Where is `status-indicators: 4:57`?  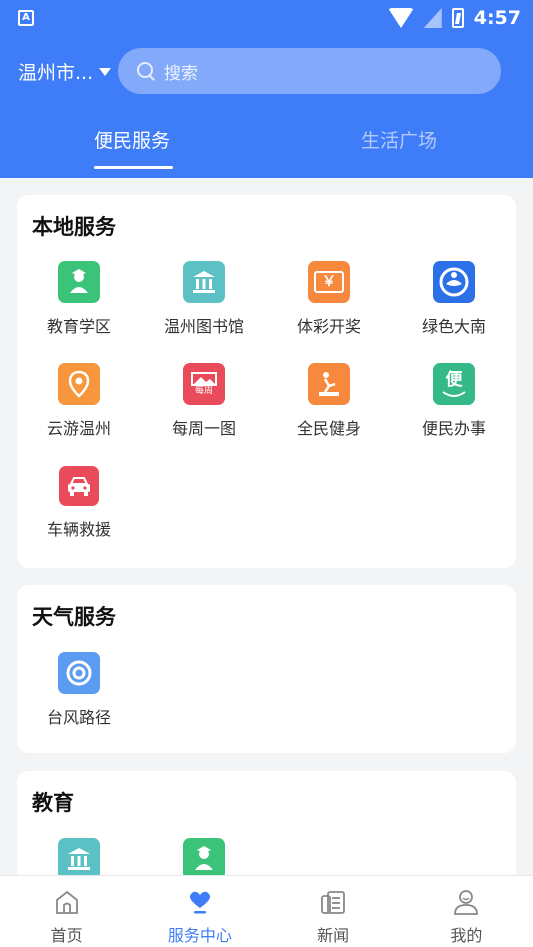 status-indicators: 4:57 is located at coordinates (454, 18).